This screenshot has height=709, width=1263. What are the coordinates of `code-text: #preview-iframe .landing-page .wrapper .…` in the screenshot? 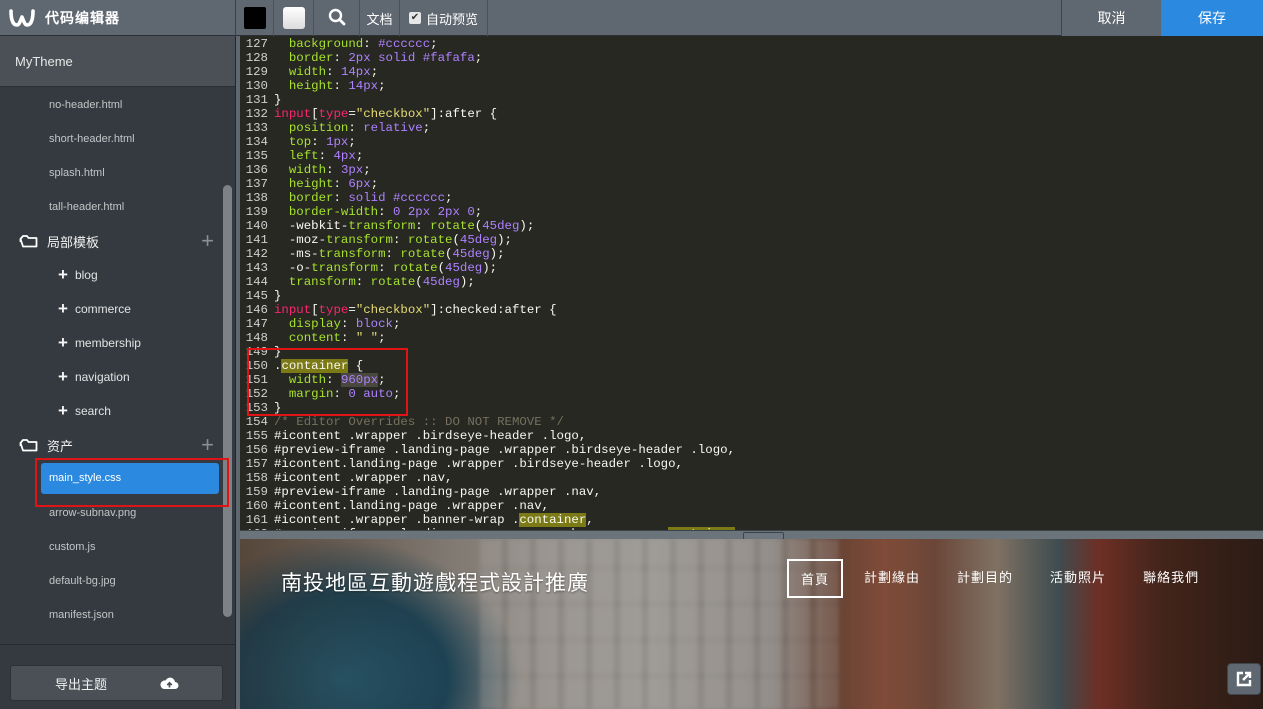 It's located at (437, 492).